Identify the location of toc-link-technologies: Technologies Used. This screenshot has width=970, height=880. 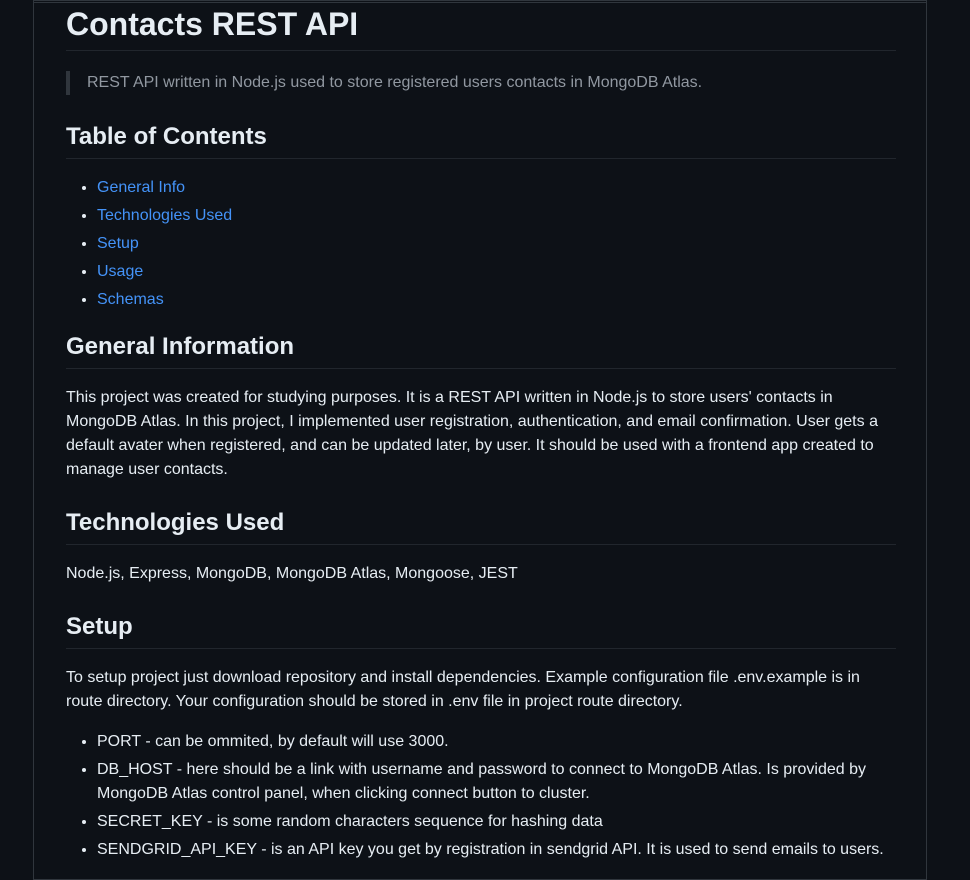
(164, 215).